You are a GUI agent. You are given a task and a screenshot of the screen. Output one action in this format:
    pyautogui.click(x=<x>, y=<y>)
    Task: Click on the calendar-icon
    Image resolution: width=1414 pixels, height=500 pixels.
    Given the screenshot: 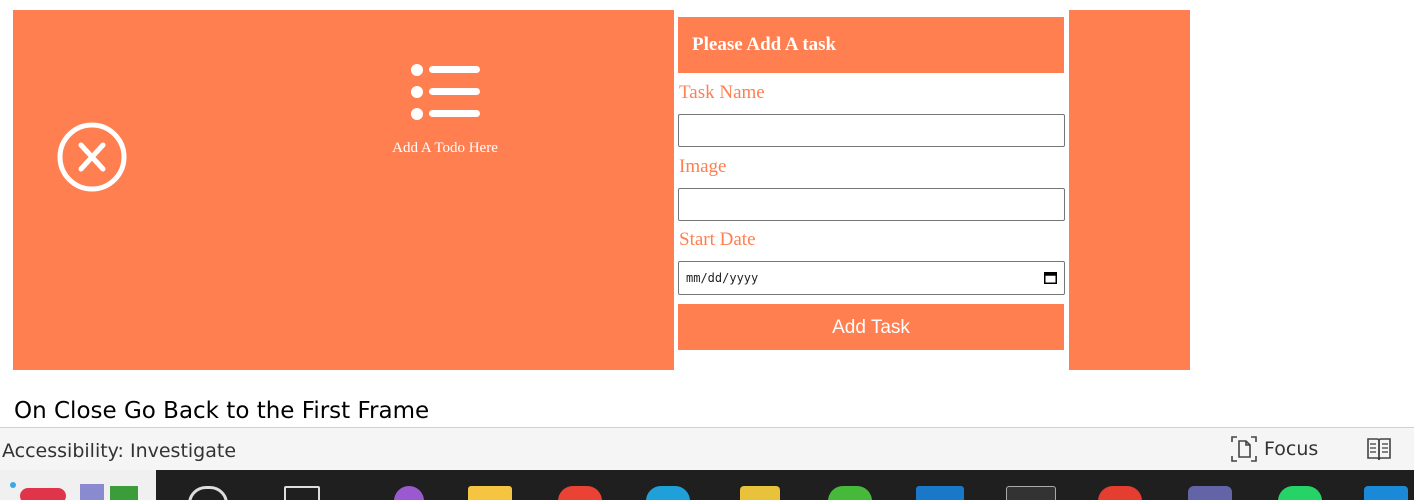 What is the action you would take?
    pyautogui.click(x=1050, y=277)
    